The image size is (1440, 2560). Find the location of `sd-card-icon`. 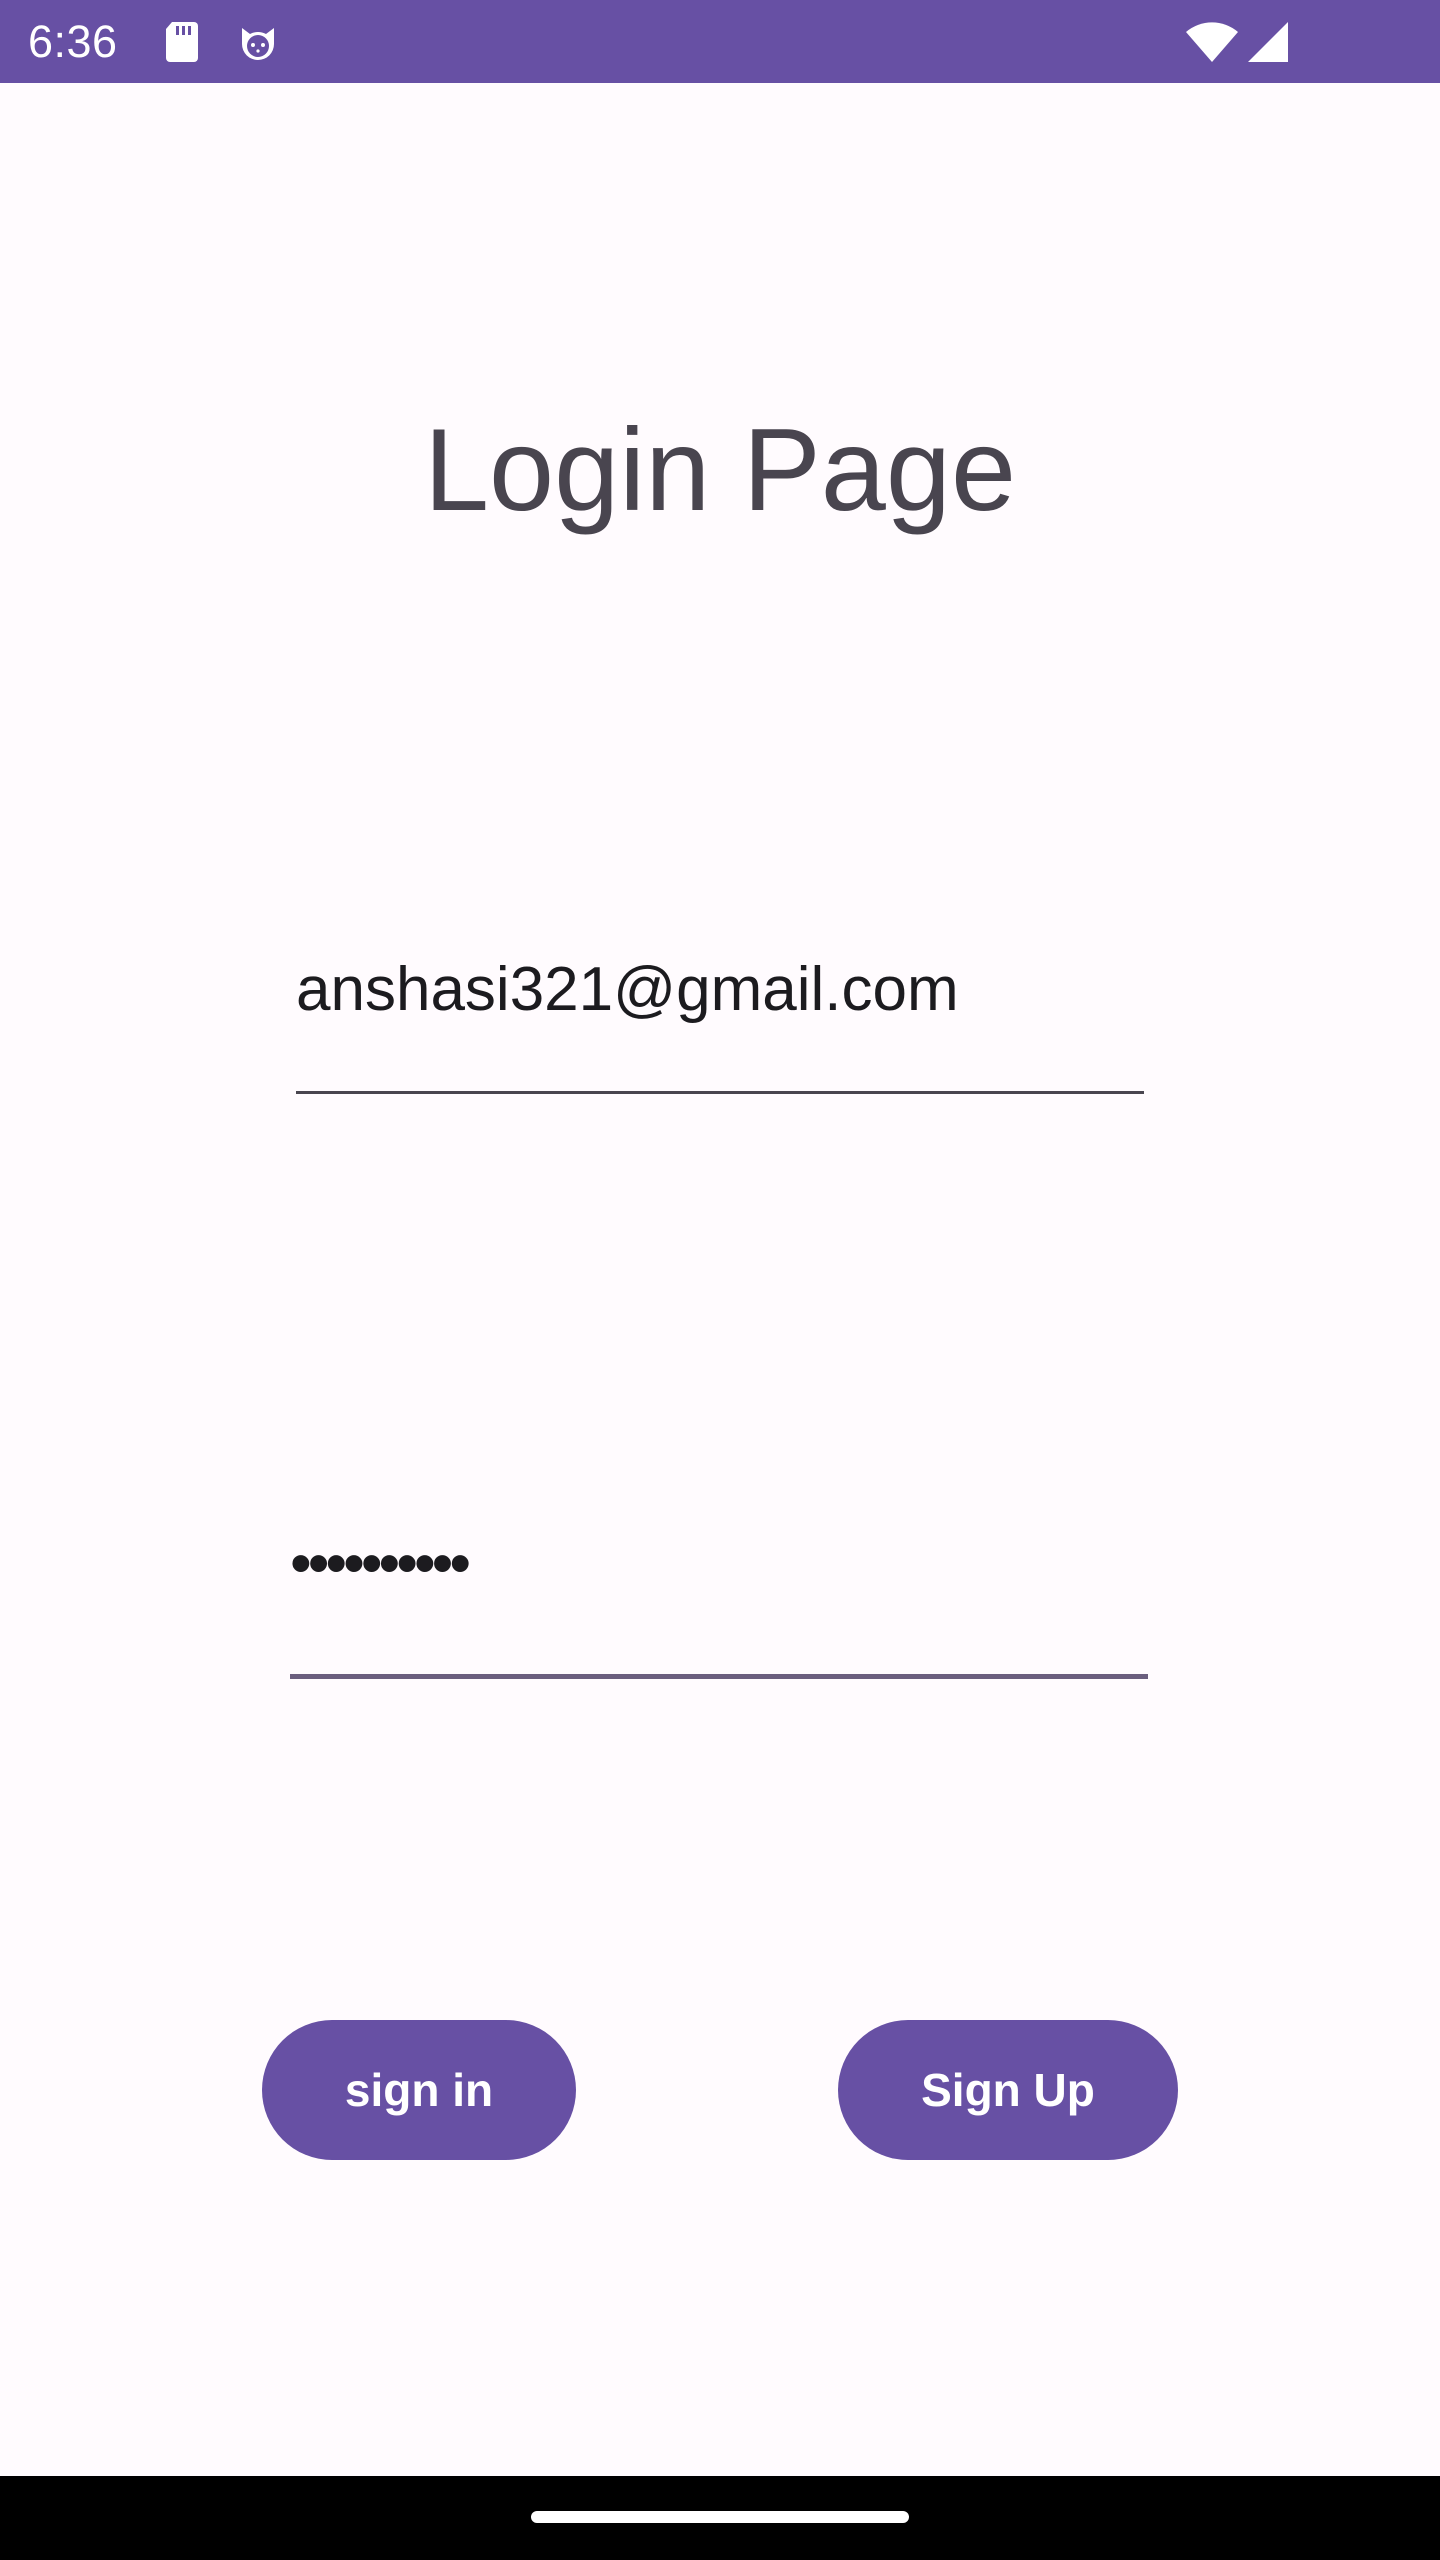

sd-card-icon is located at coordinates (182, 42).